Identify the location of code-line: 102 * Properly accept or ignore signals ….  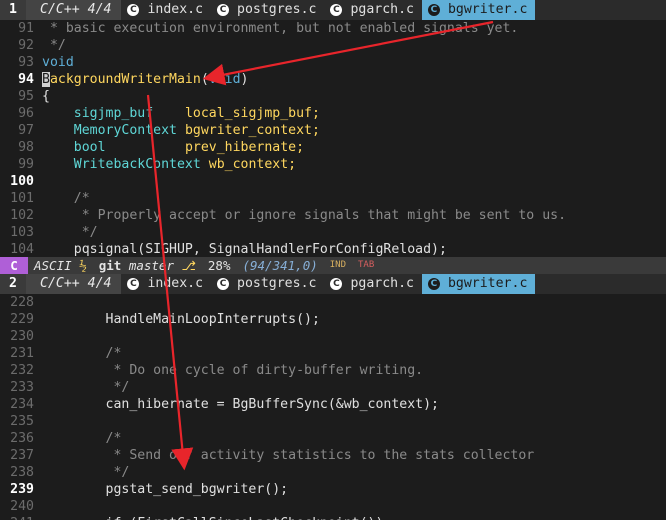
(333, 215).